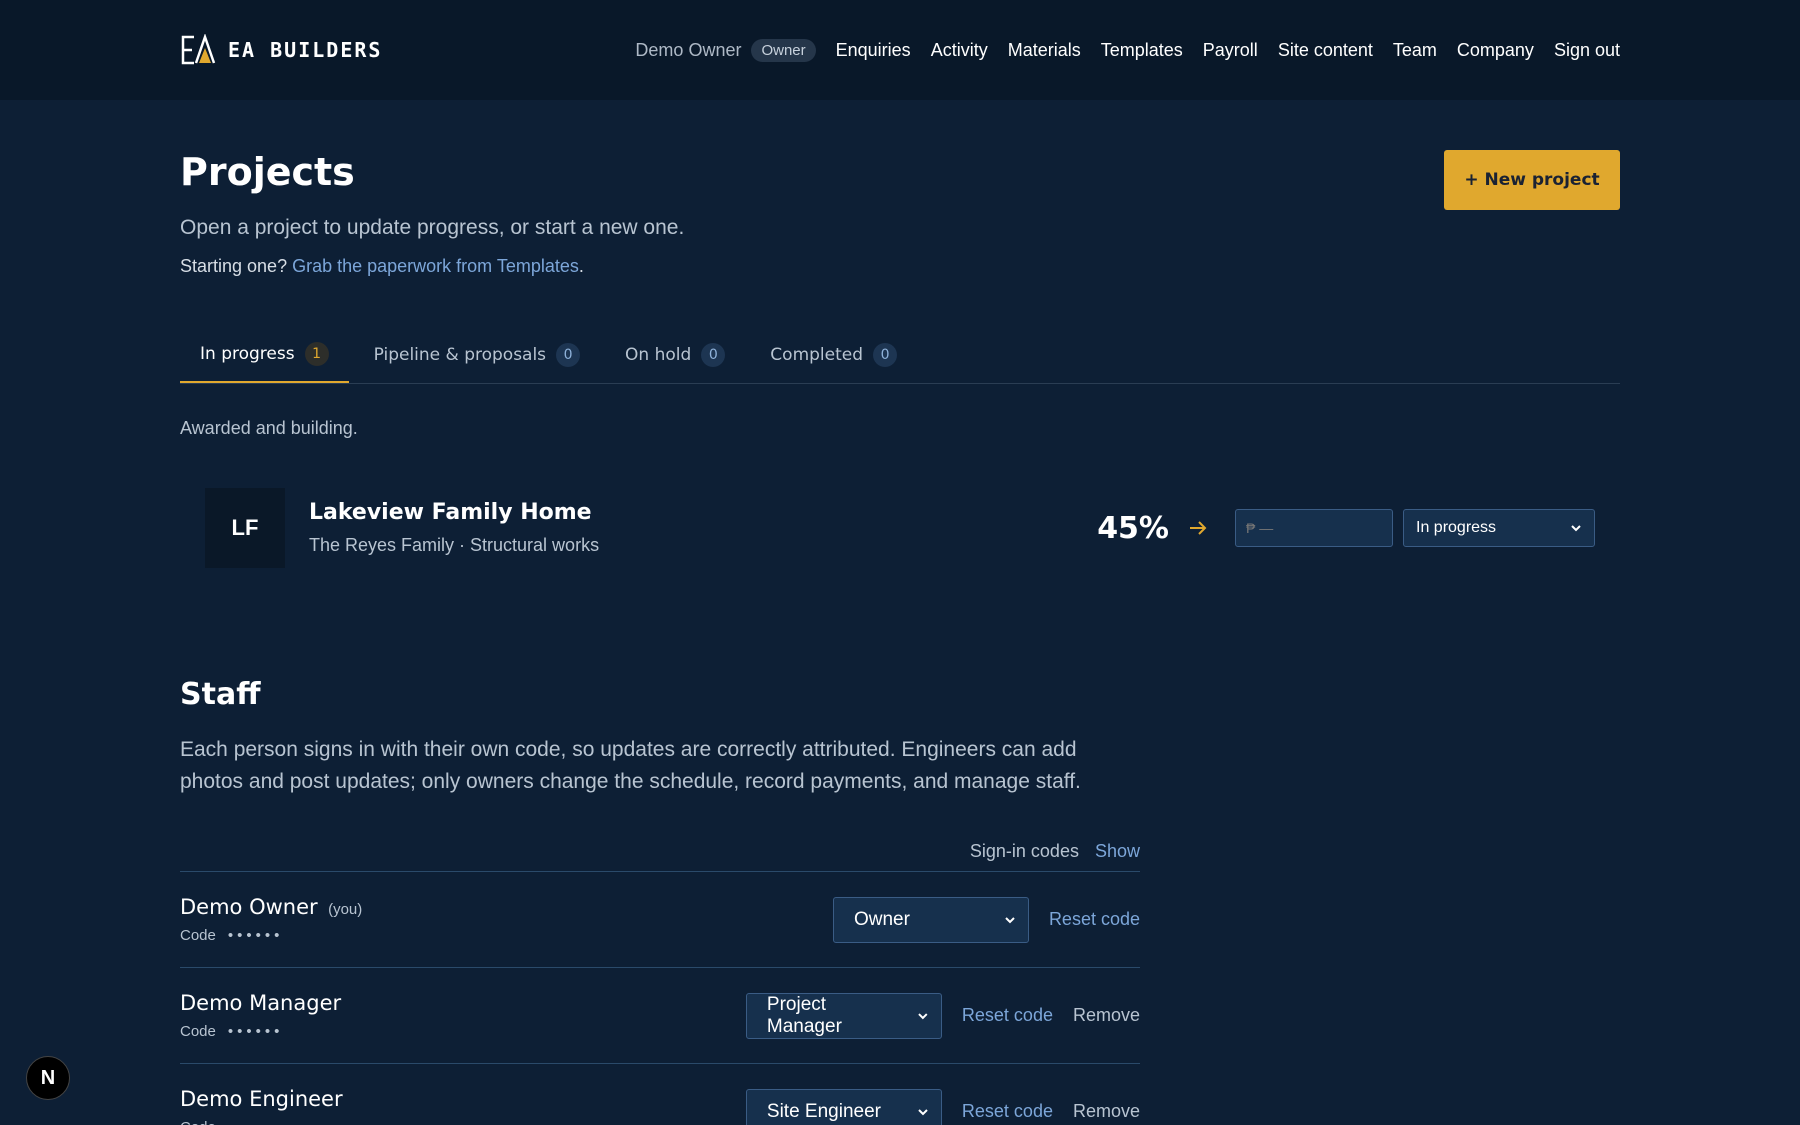  What do you see at coordinates (1117, 851) in the screenshot?
I see `show-codes-button: Show` at bounding box center [1117, 851].